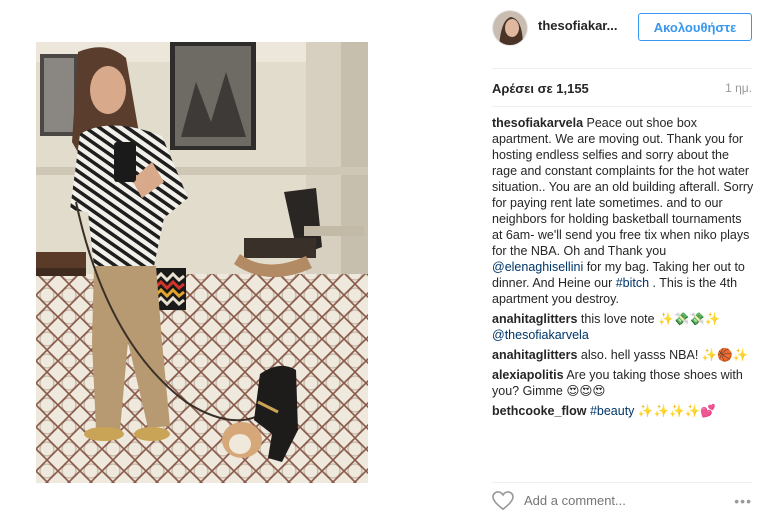 This screenshot has height=519, width=762. I want to click on comment-user: bethcooke_flow, so click(539, 411).